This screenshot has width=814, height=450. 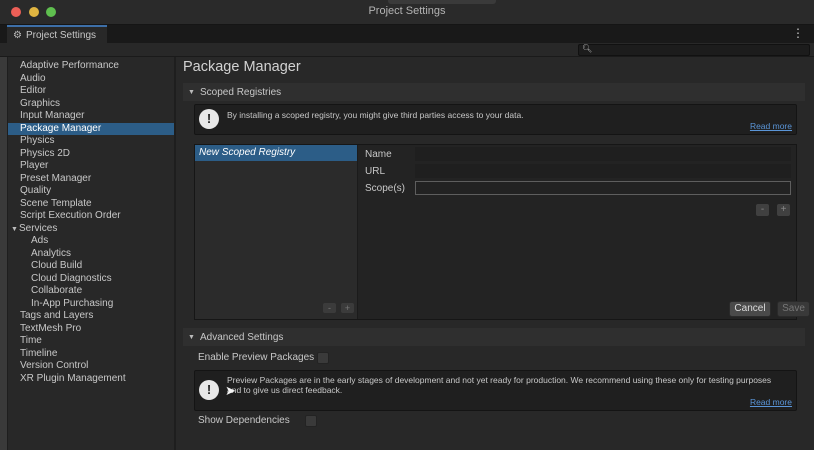 I want to click on window-title: Project Settings, so click(x=407, y=11).